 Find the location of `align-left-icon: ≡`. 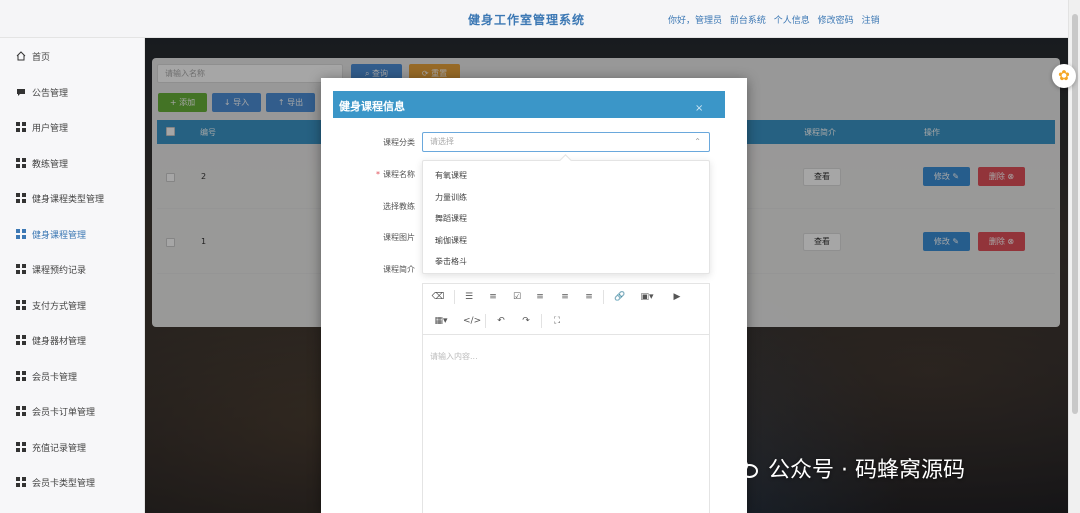

align-left-icon: ≡ is located at coordinates (540, 297).